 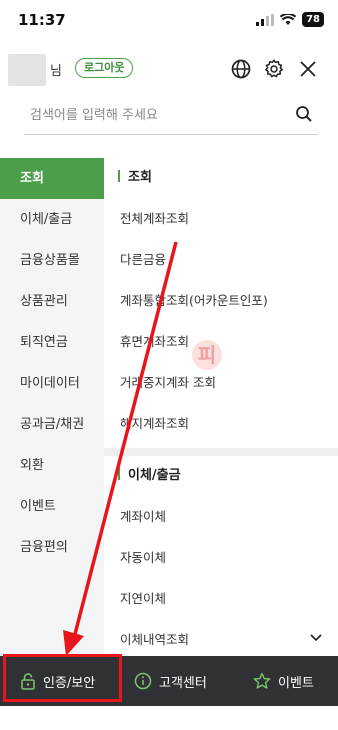 I want to click on menu-item: 전체계좌조회, so click(x=221, y=218).